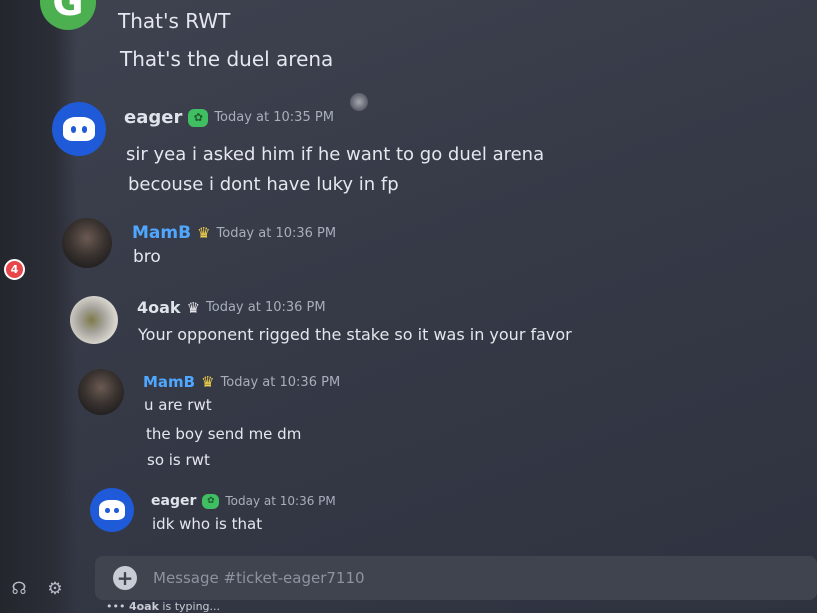 This screenshot has width=817, height=613. What do you see at coordinates (207, 524) in the screenshot?
I see `message-text: idk who is that` at bounding box center [207, 524].